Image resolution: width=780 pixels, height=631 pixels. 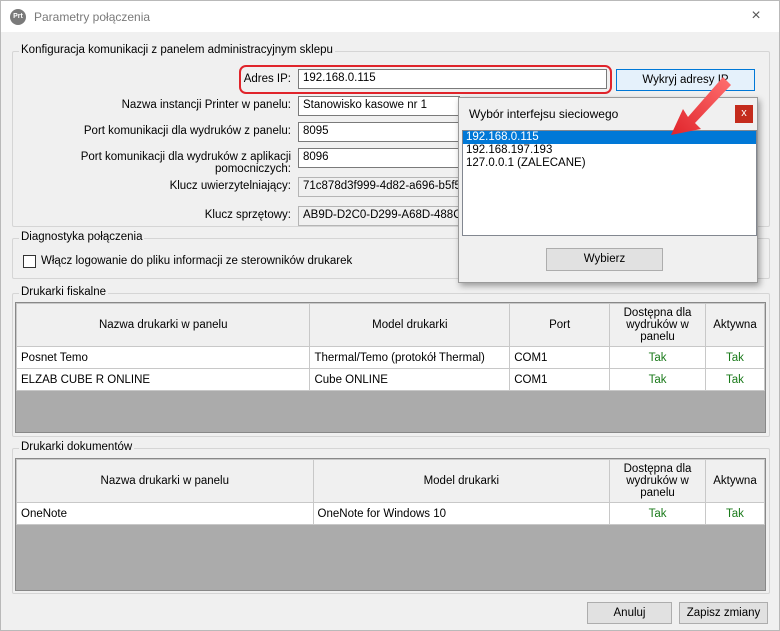 What do you see at coordinates (604, 259) in the screenshot?
I see `choose-button: Wybierz` at bounding box center [604, 259].